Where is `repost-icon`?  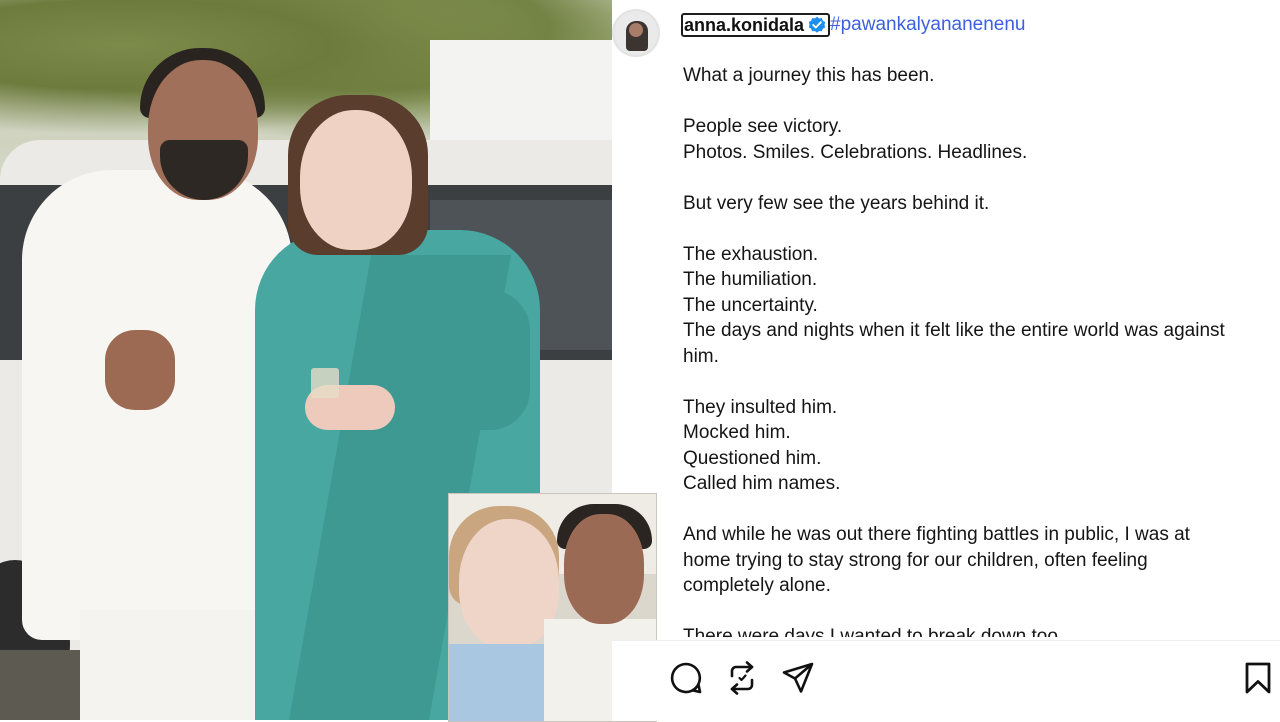
repost-icon is located at coordinates (742, 678).